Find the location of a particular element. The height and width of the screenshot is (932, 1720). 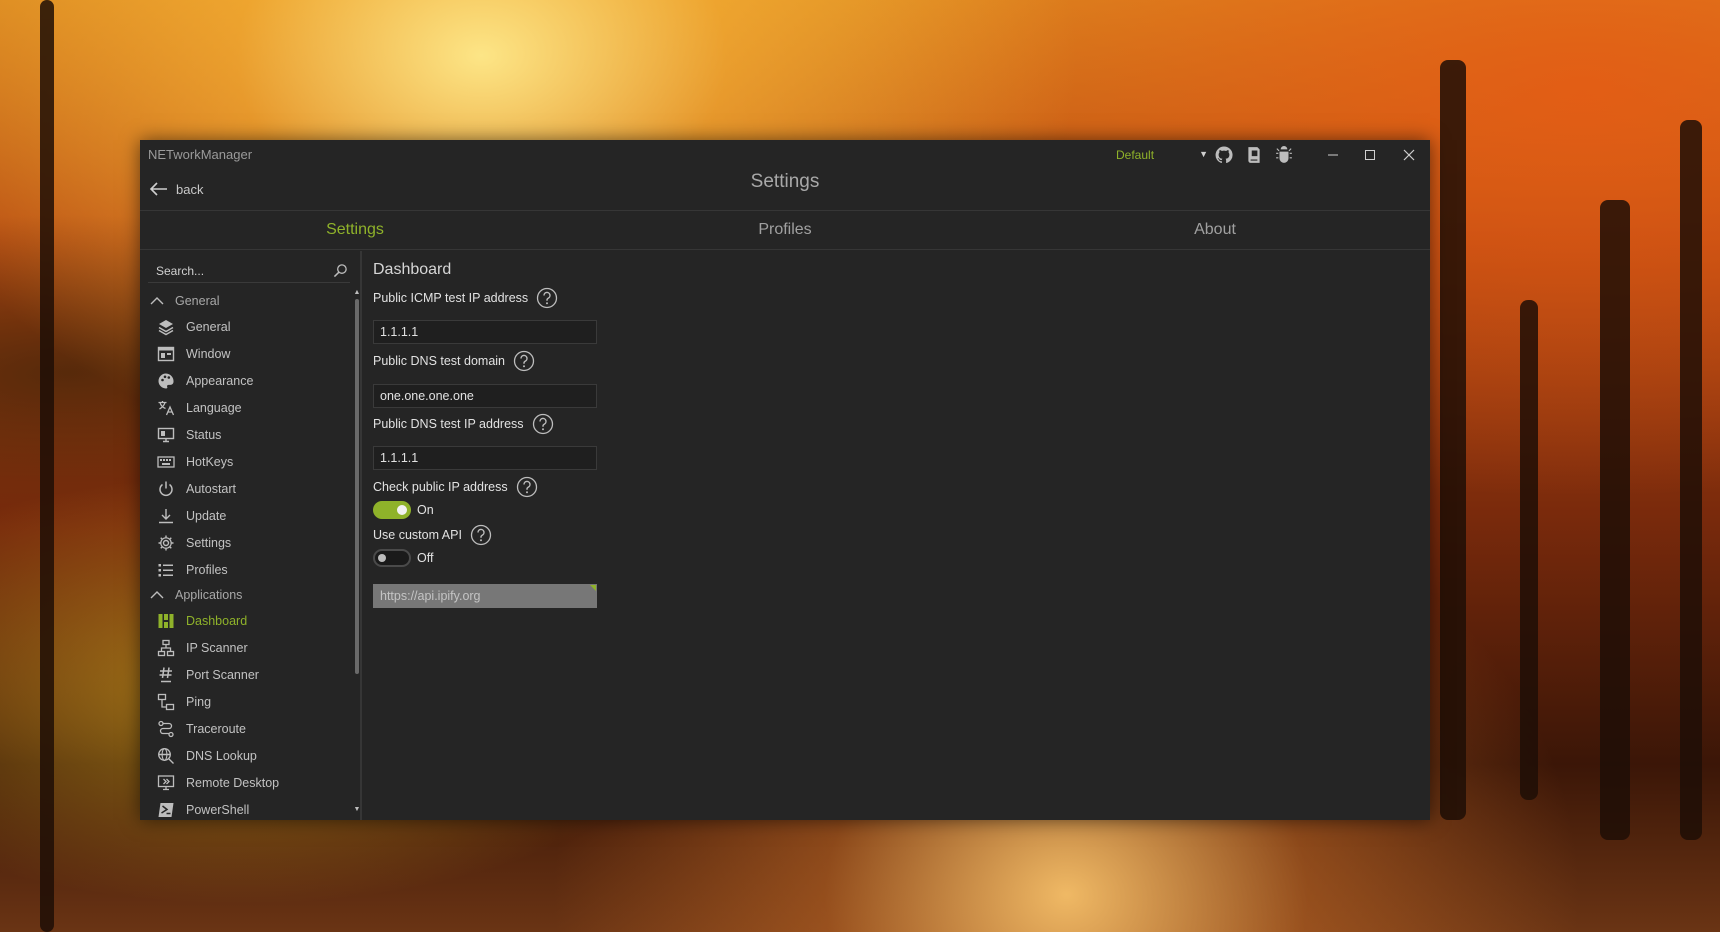

chevron-down-icon: ▼ is located at coordinates (1203, 154).